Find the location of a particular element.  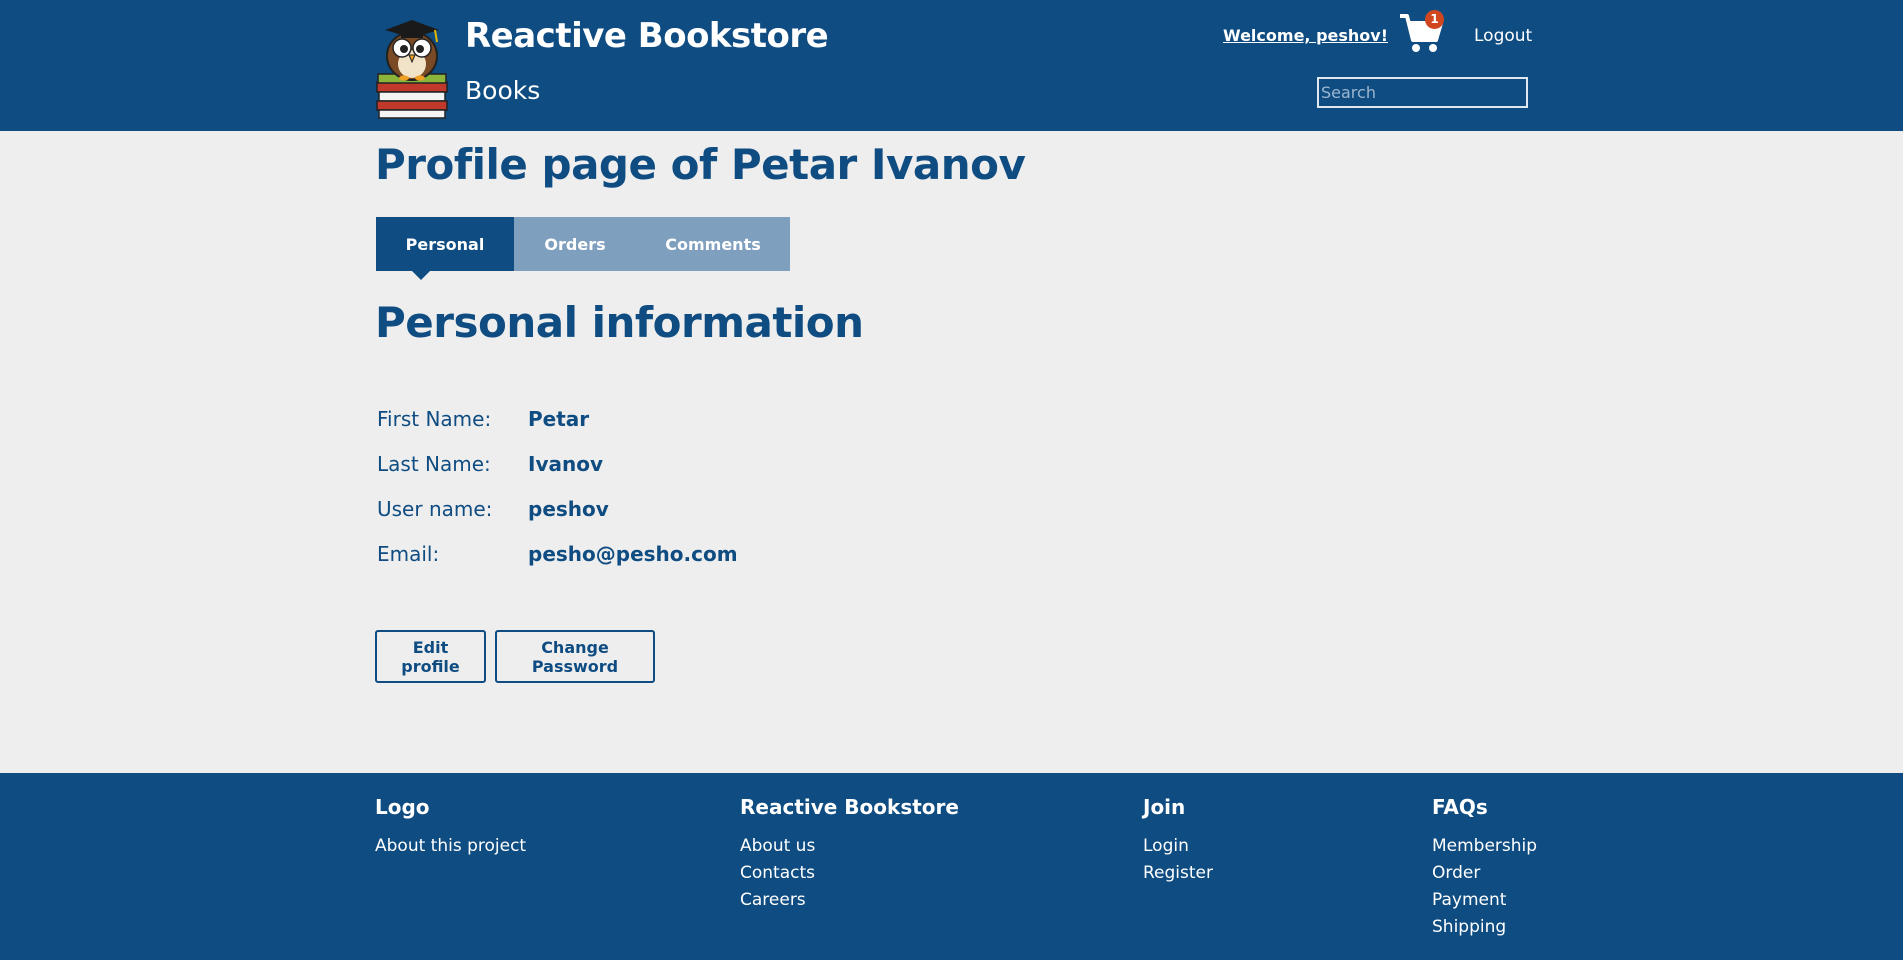

footer-heading: Logo is located at coordinates (402, 807).